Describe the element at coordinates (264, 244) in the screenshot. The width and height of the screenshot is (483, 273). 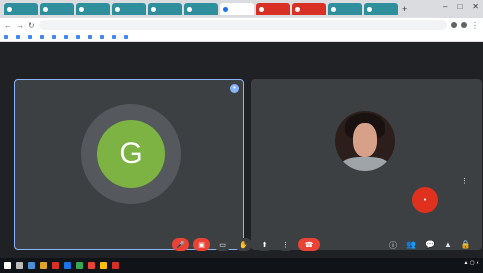
I see `present-icon: ⬆` at that location.